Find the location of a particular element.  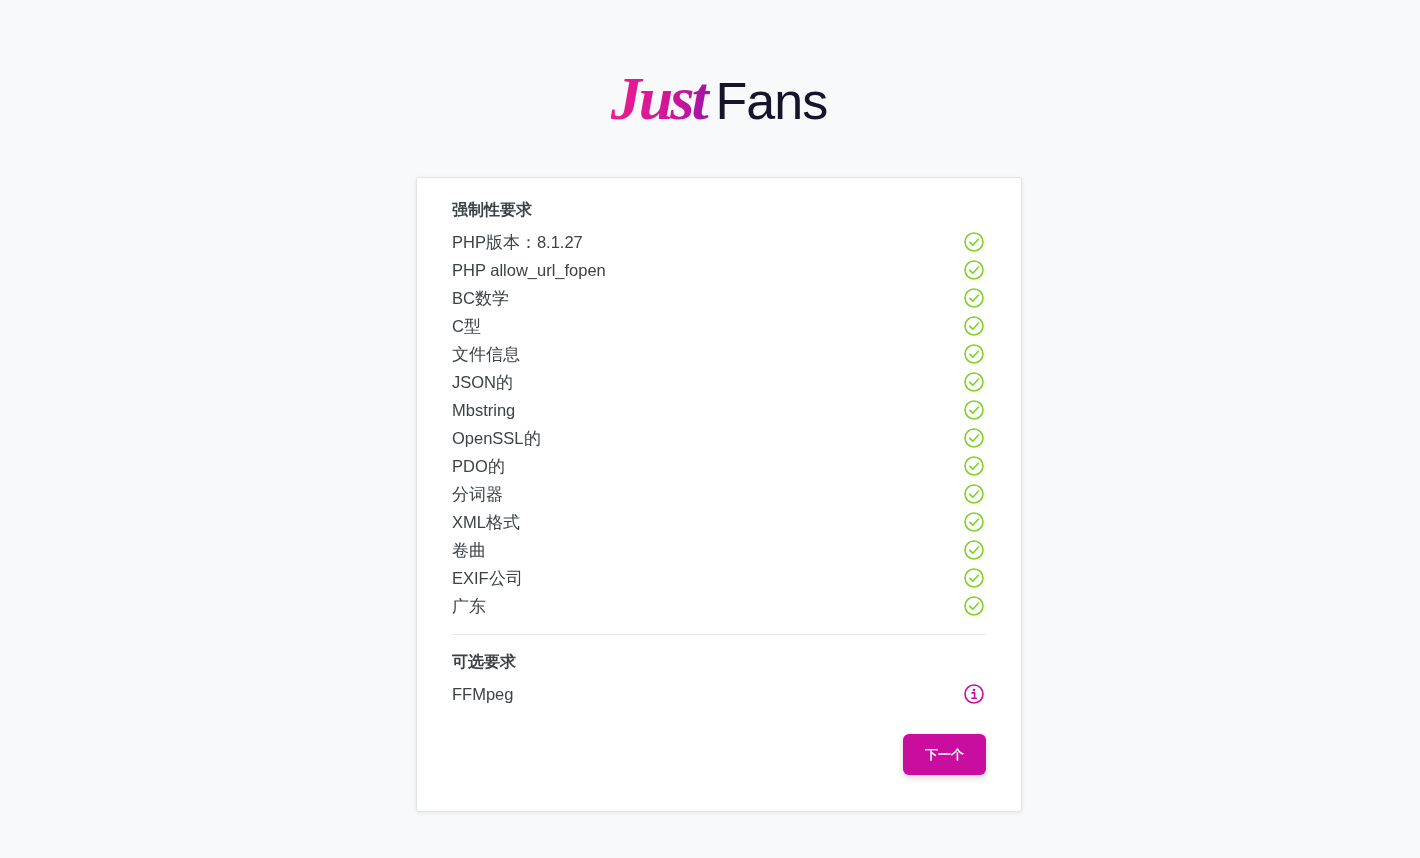

requirement-name: 广东 is located at coordinates (469, 606).